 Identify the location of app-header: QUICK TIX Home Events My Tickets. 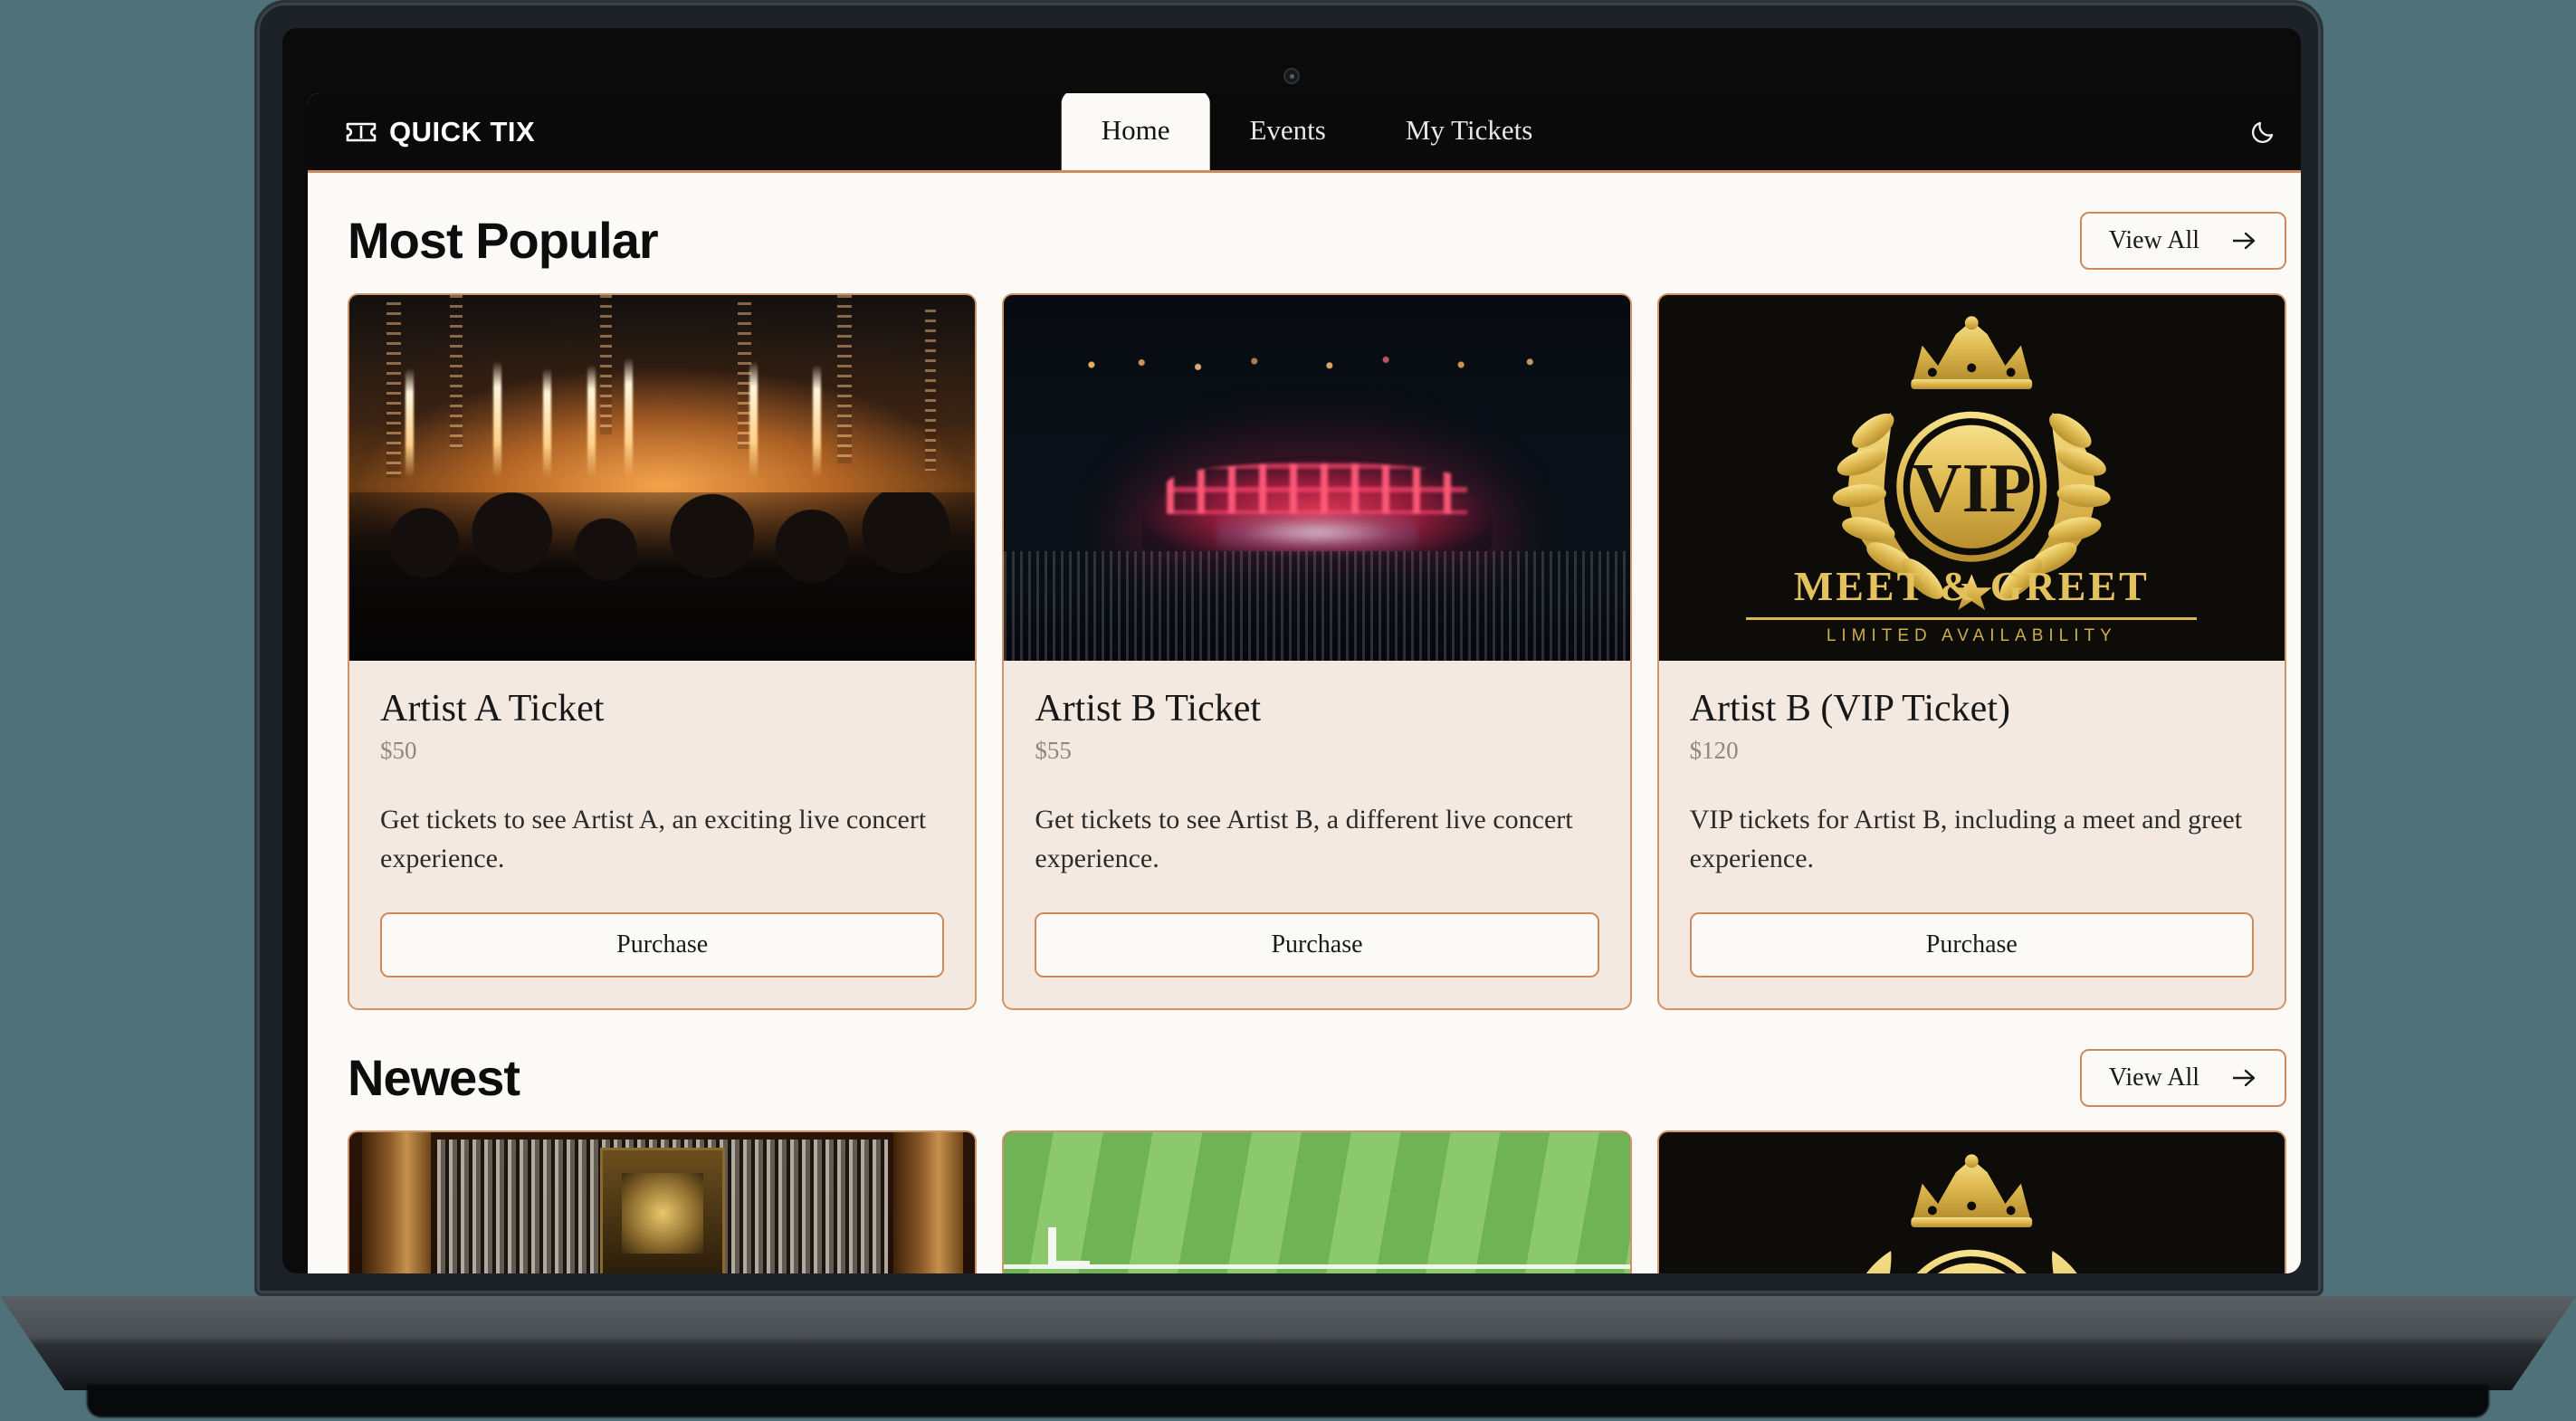
(1304, 133).